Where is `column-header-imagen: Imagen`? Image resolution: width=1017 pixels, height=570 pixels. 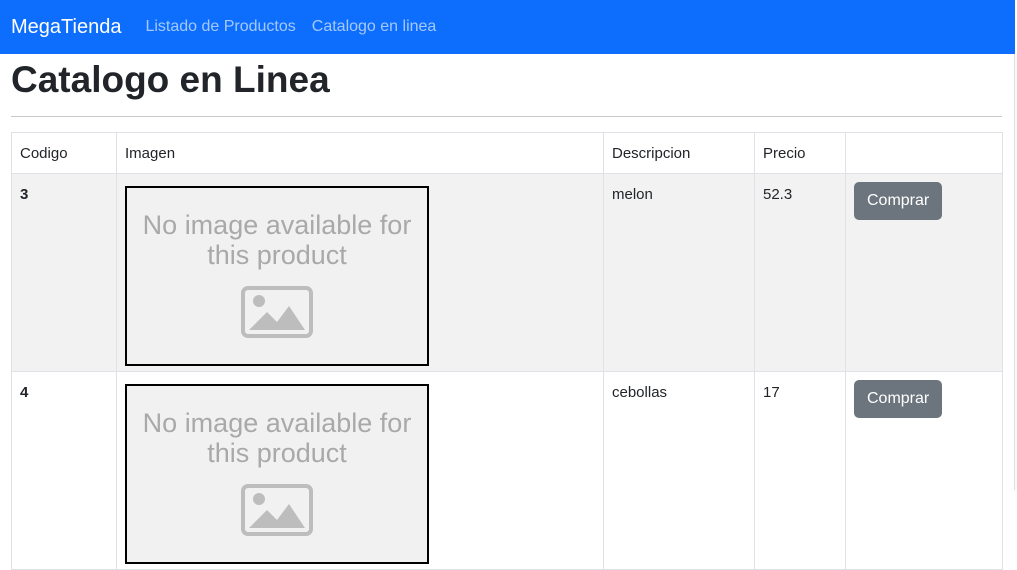 column-header-imagen: Imagen is located at coordinates (360, 153).